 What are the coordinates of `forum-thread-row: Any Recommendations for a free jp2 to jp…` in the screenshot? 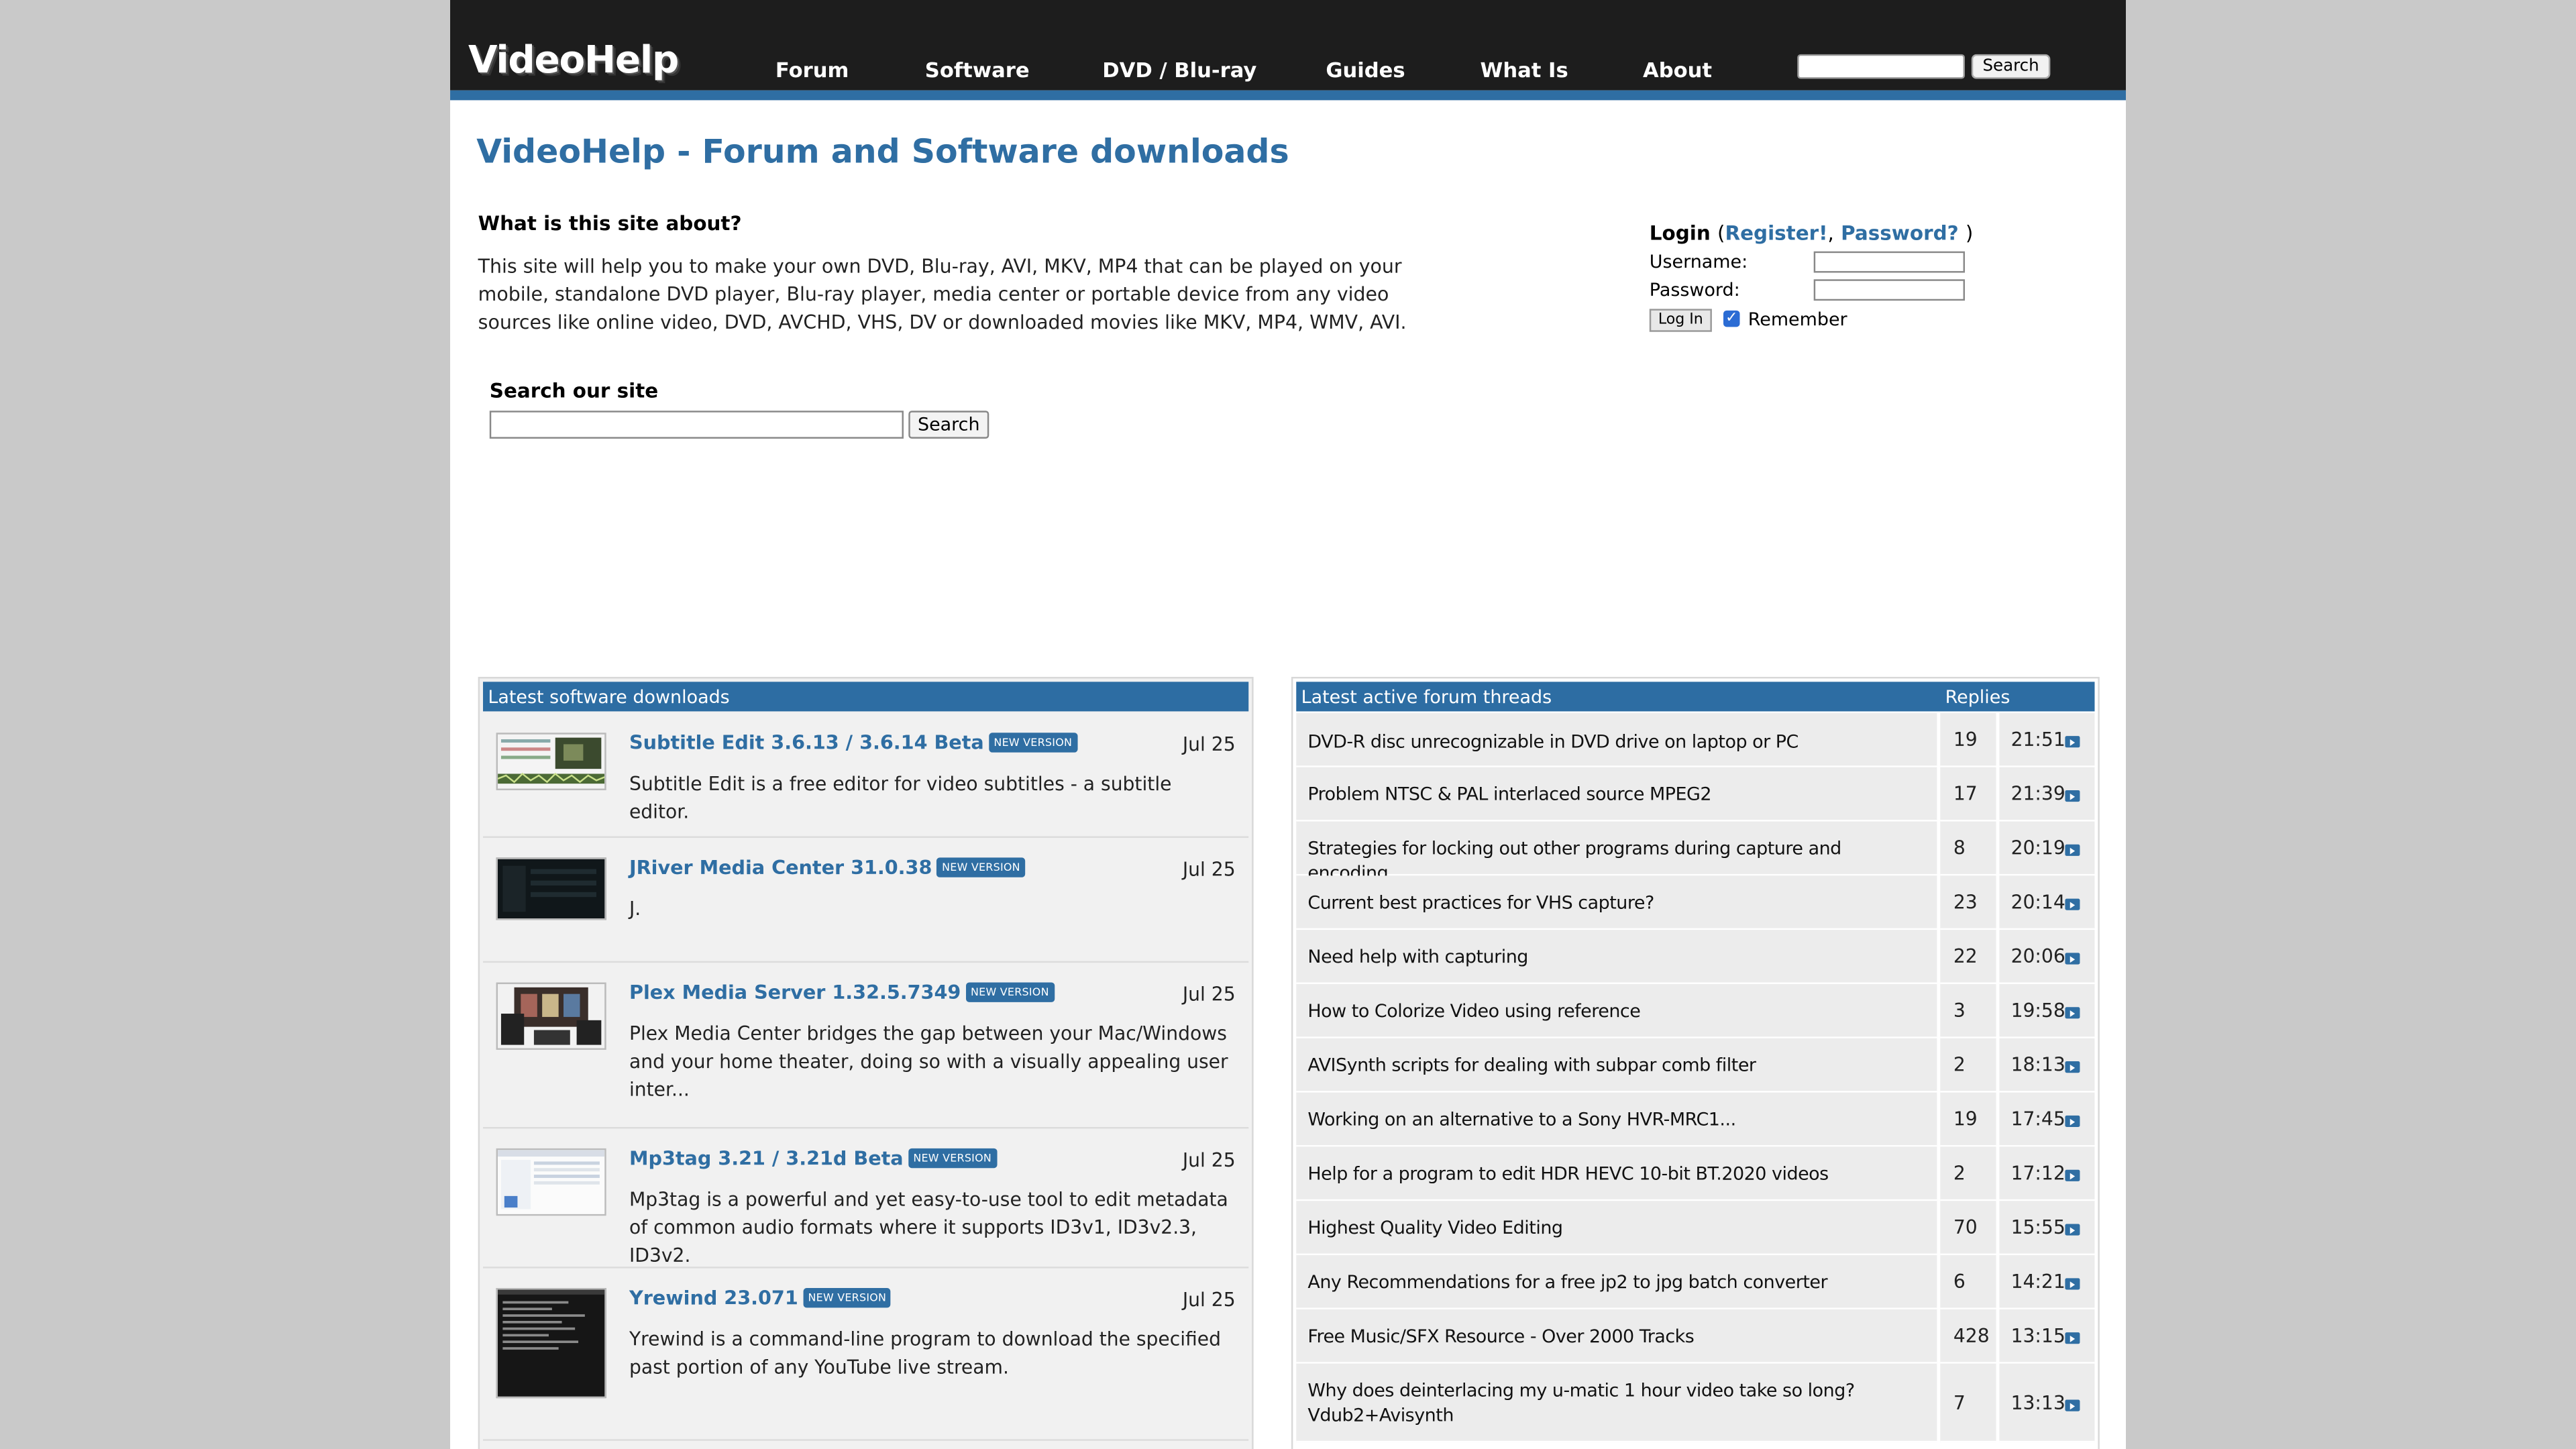 It's located at (1695, 1282).